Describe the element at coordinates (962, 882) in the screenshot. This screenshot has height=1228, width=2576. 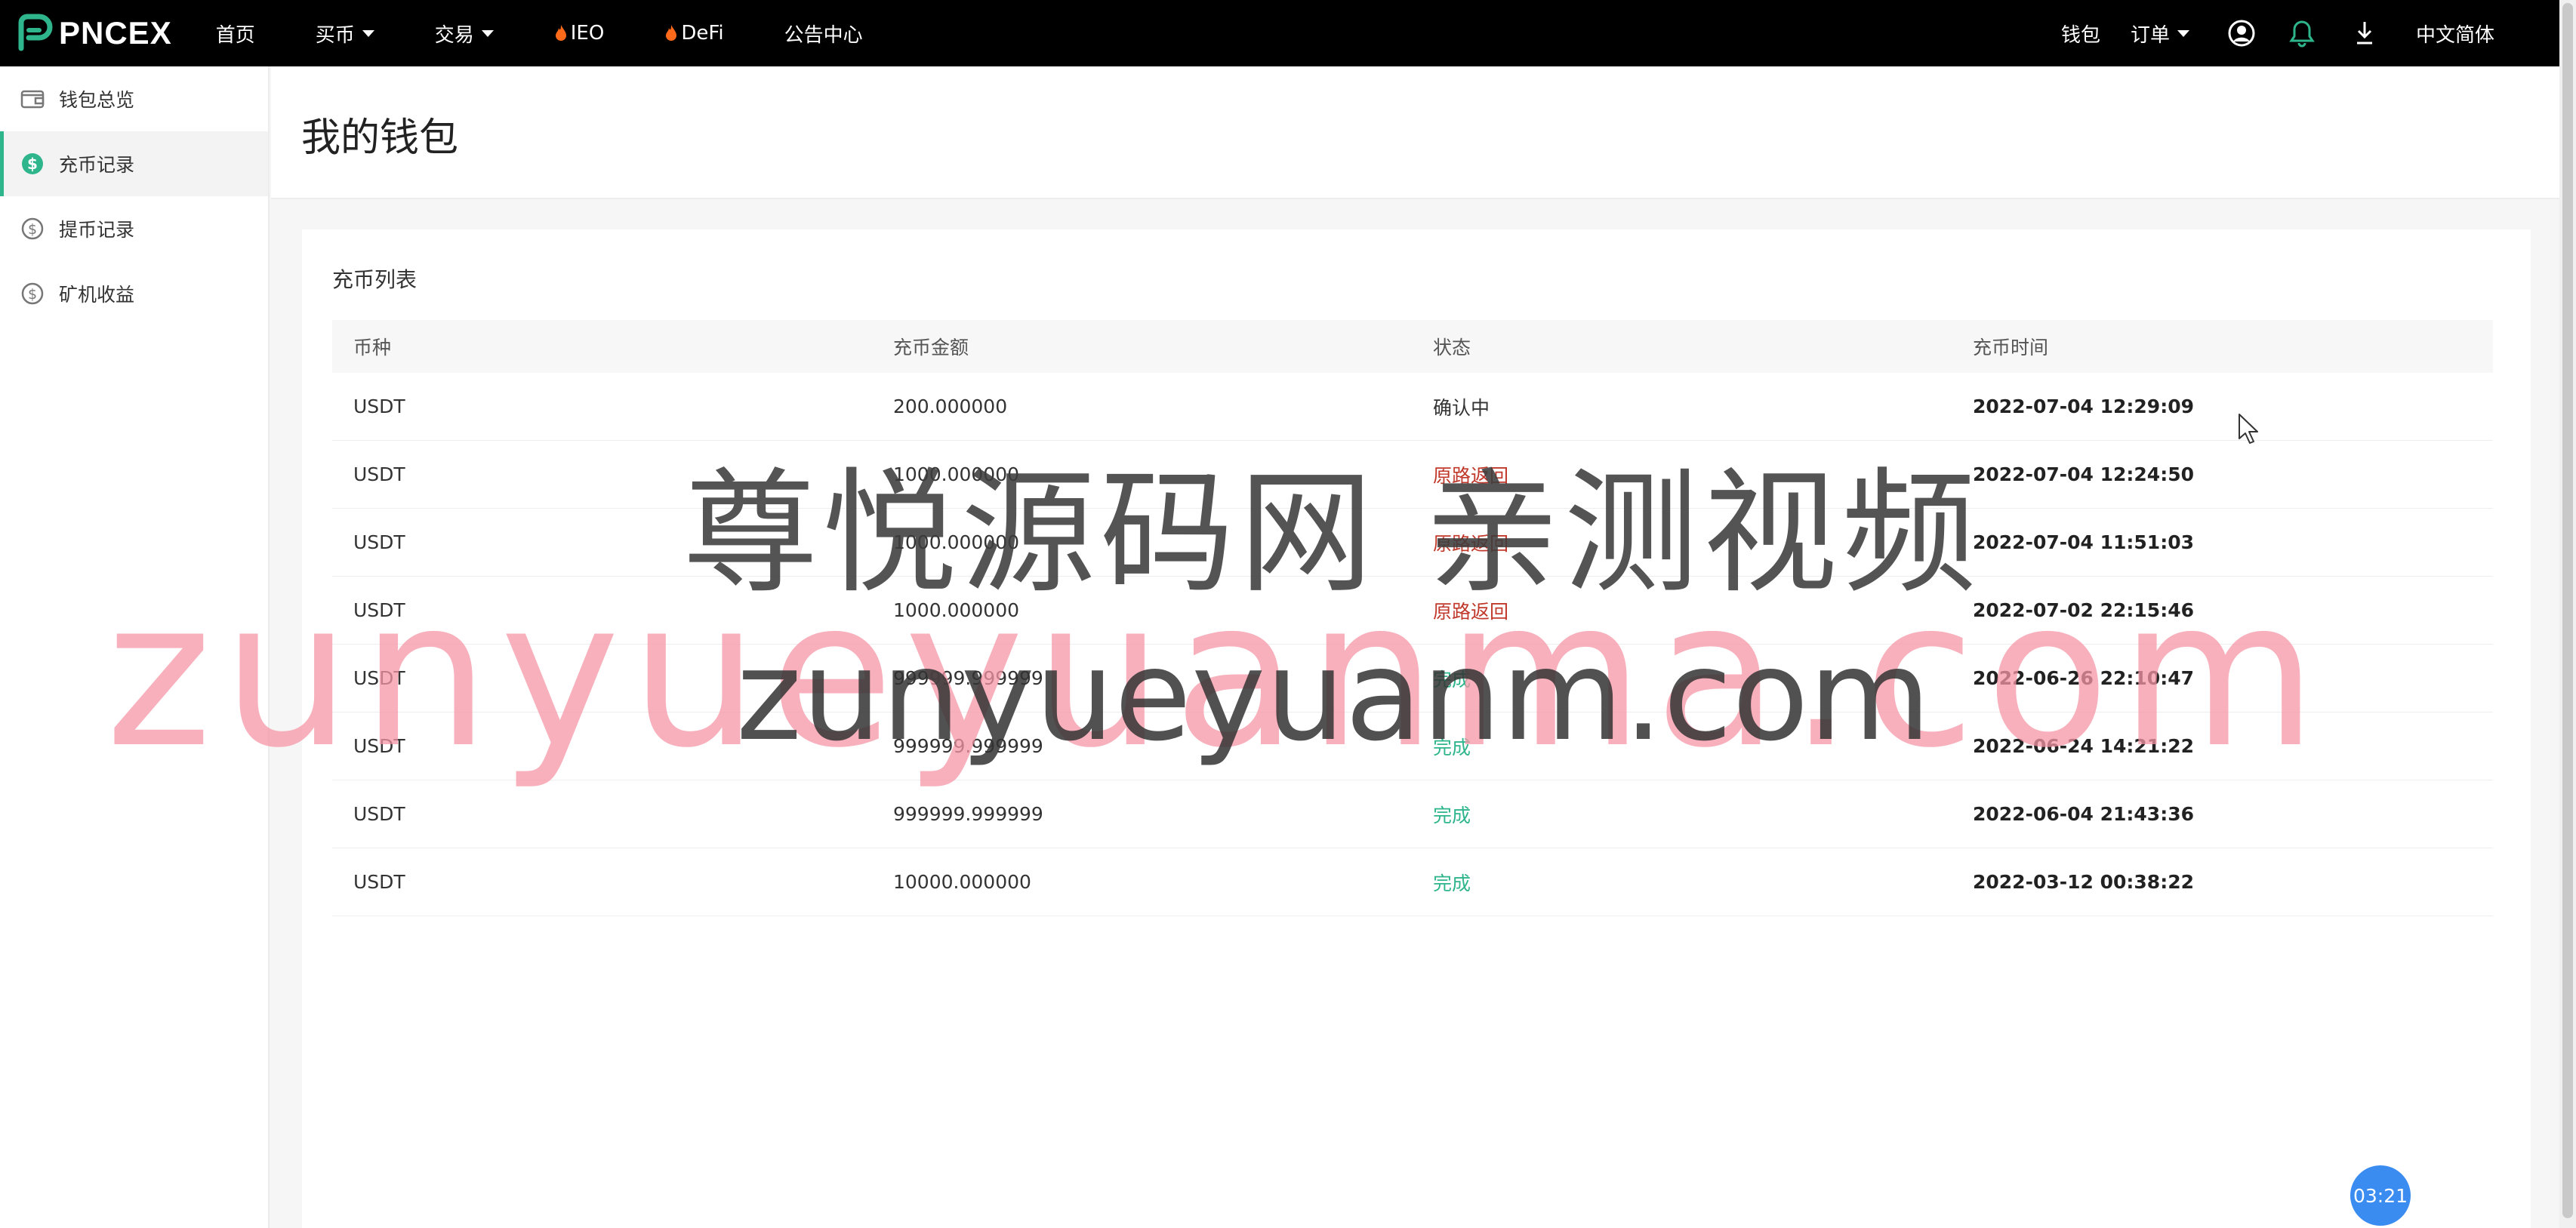
I see `cell-amount: 10000.000000` at that location.